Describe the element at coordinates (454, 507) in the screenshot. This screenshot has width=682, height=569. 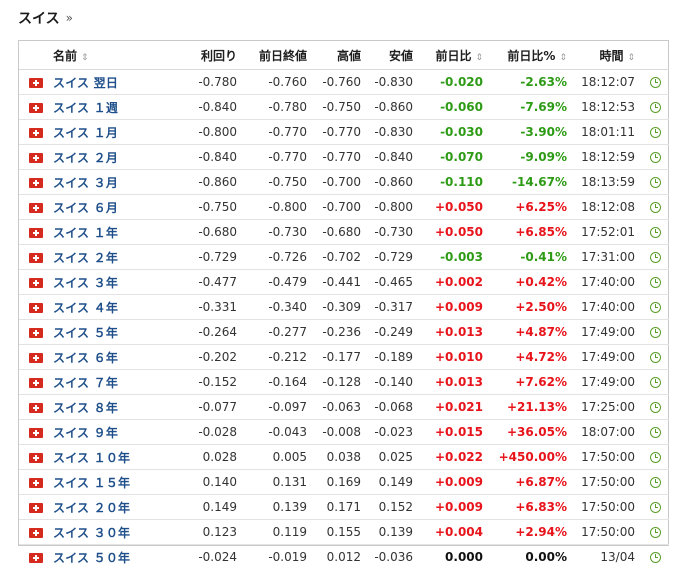
I see `change-cell: +0.009` at that location.